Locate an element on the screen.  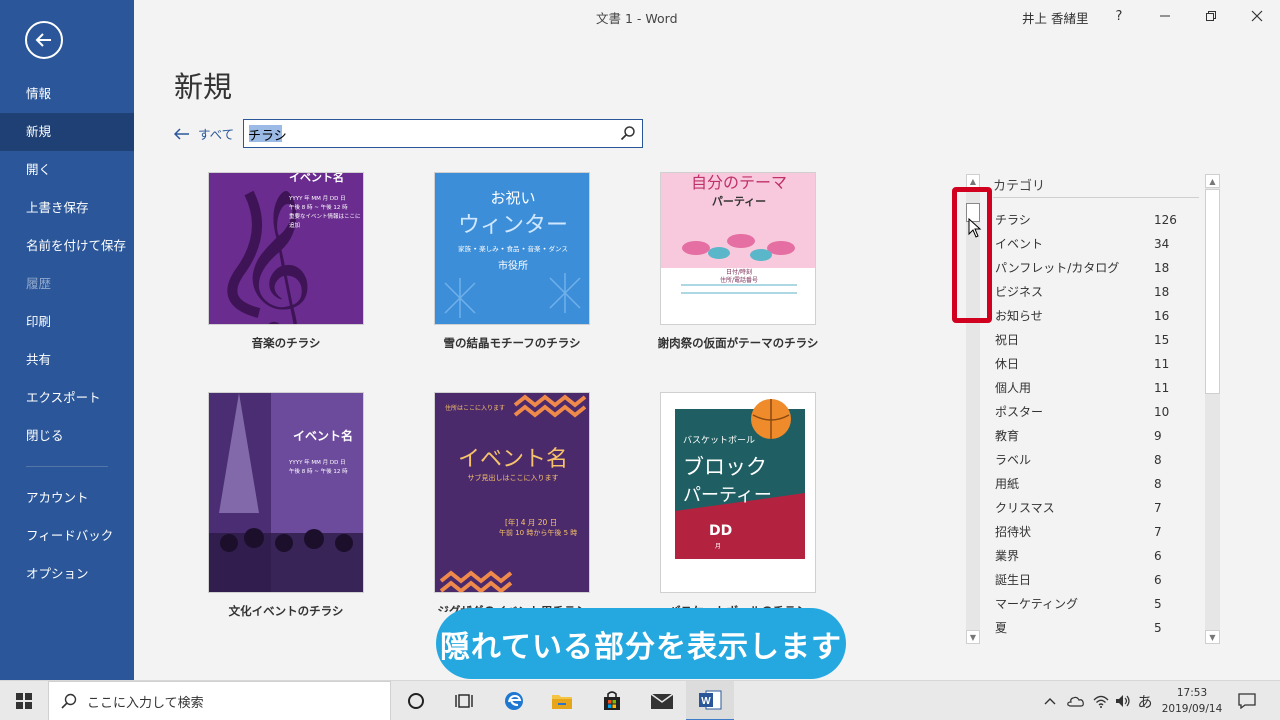
nav-item-account: アカウント is located at coordinates (67, 498).